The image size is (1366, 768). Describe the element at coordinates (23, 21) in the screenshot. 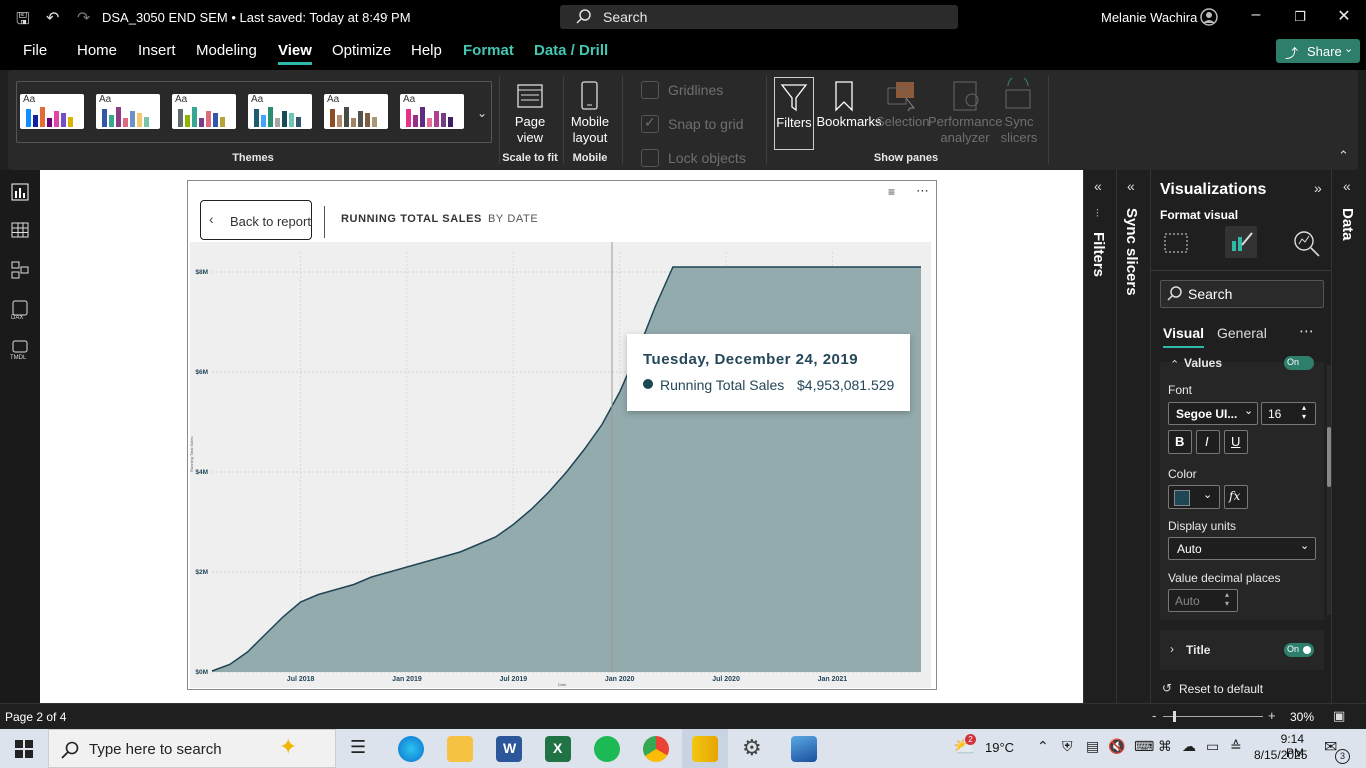

I see `save-icon: 🖫` at that location.